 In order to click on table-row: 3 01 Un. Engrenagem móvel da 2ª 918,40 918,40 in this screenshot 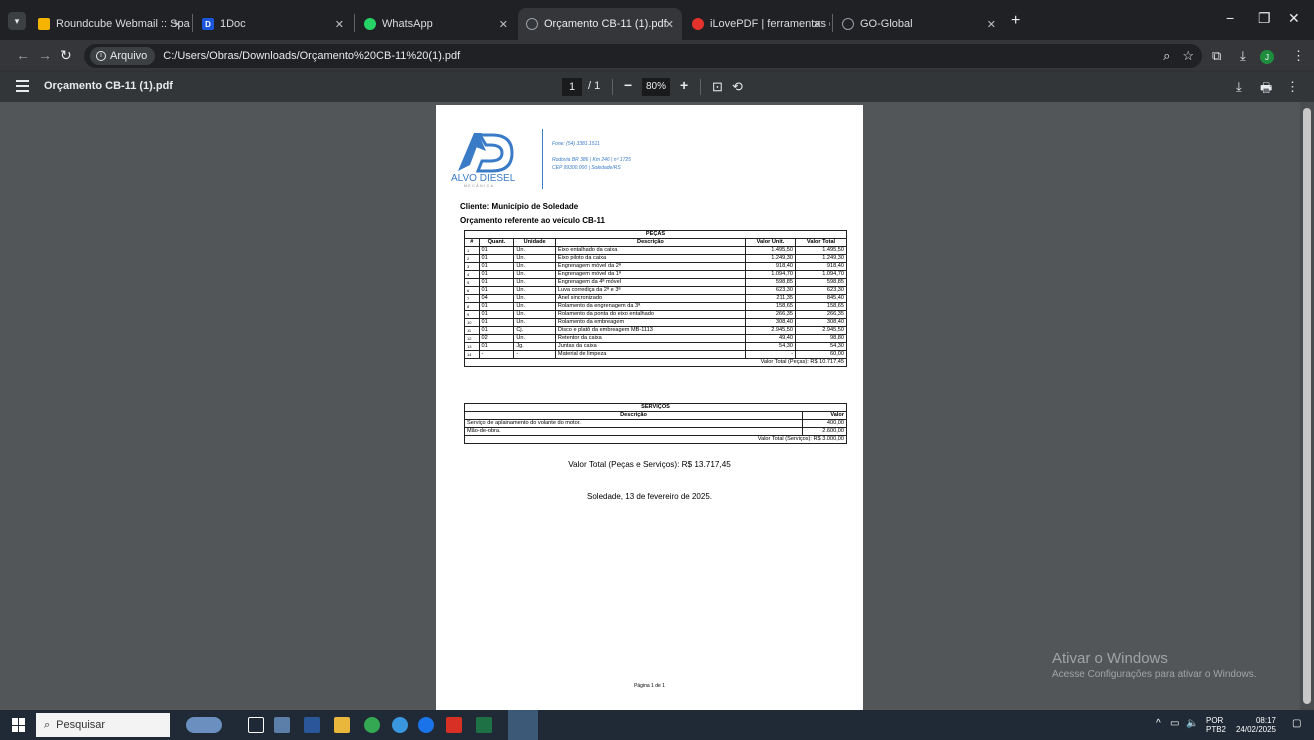, I will do `click(655, 266)`.